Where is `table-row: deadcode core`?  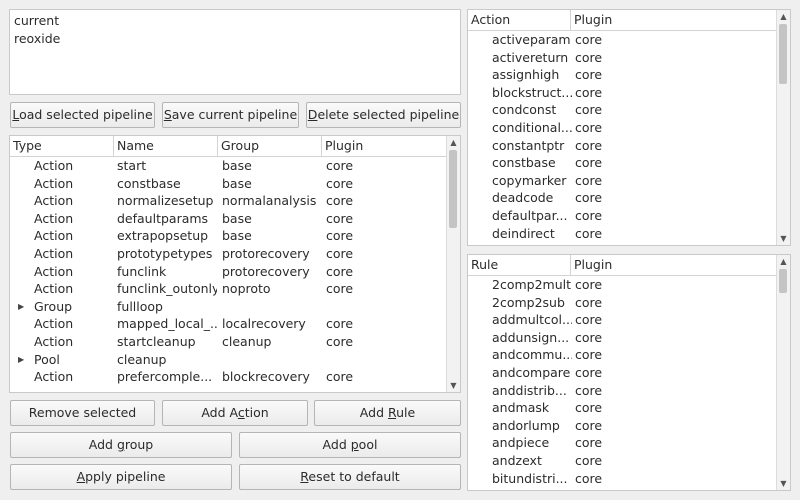
table-row: deadcode core is located at coordinates (622, 198).